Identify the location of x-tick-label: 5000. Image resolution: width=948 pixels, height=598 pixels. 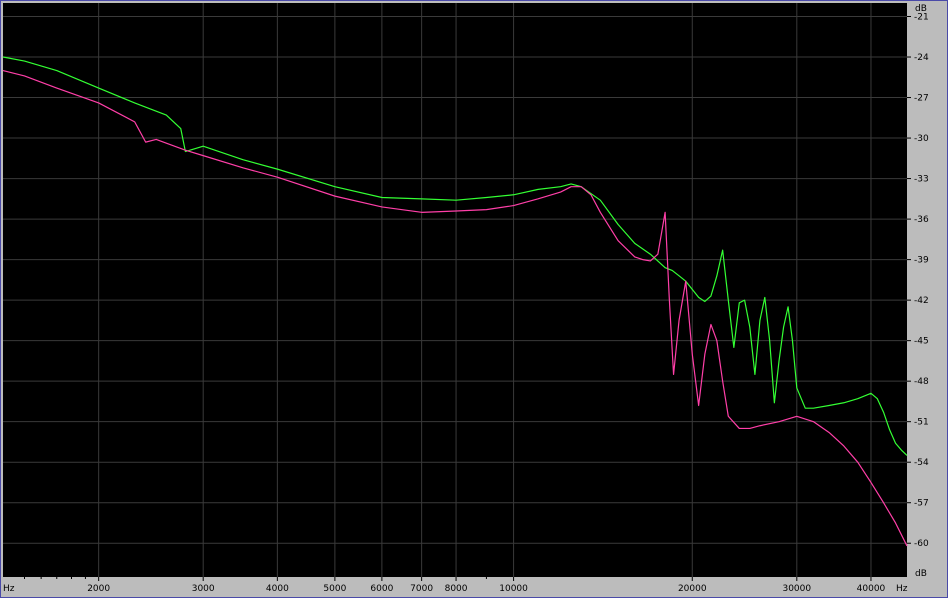
(334, 589).